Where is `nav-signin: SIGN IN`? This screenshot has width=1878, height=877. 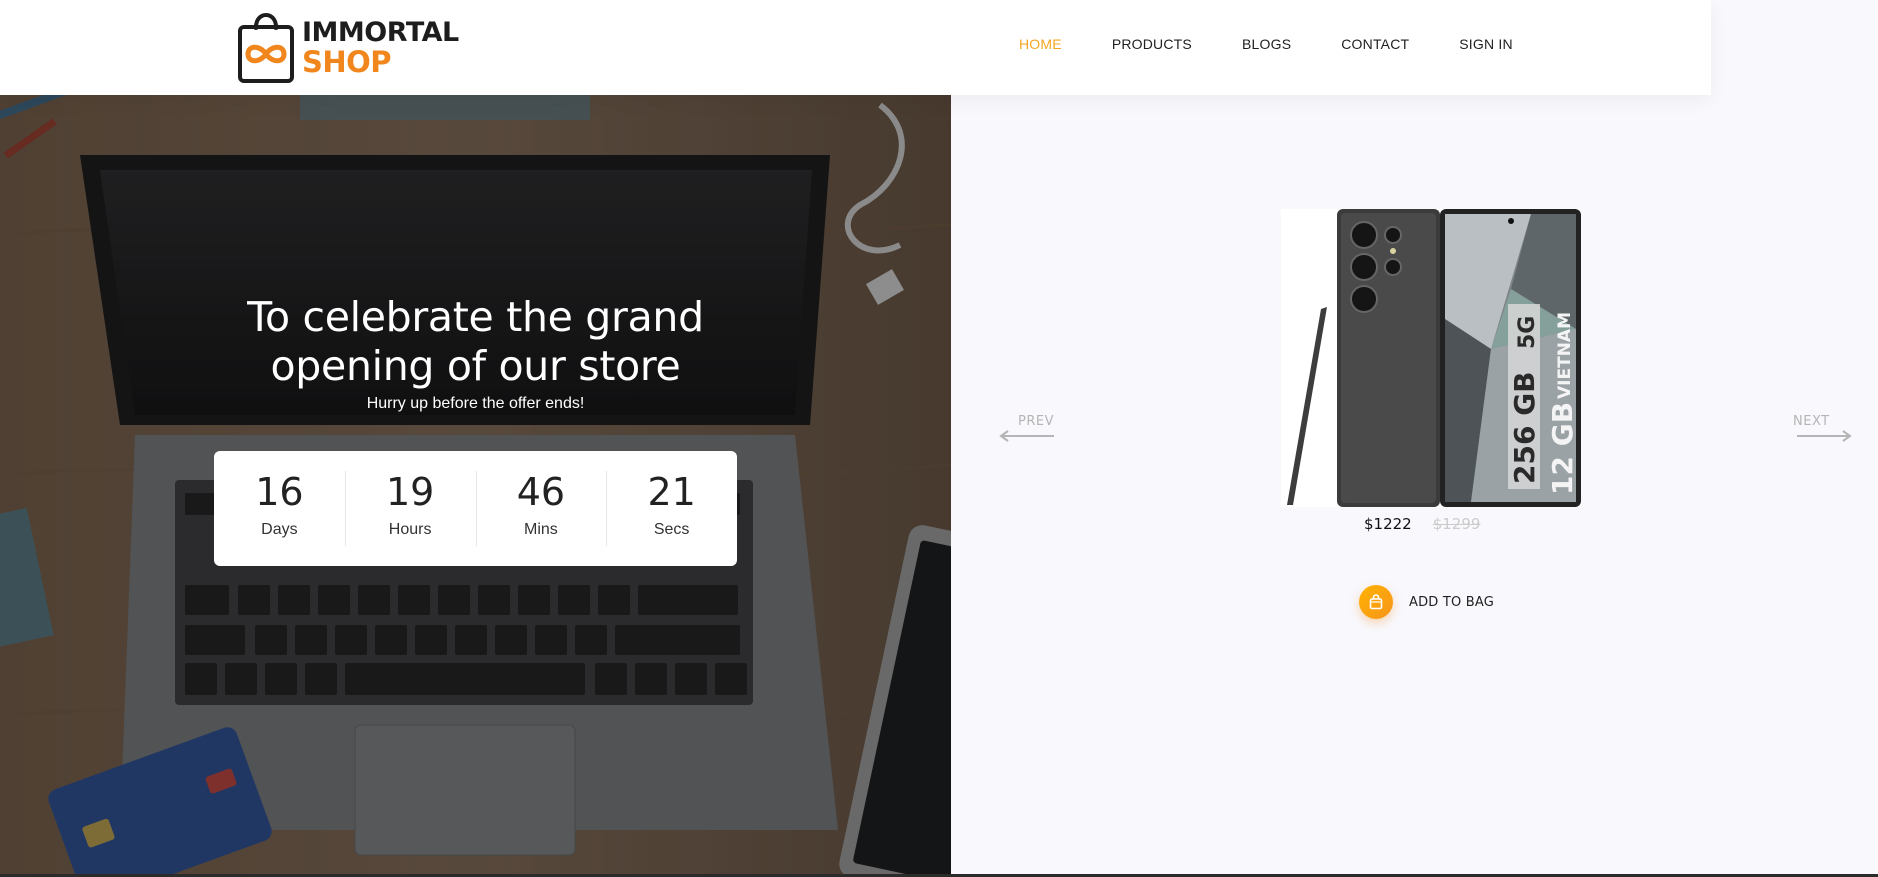 nav-signin: SIGN IN is located at coordinates (1486, 44).